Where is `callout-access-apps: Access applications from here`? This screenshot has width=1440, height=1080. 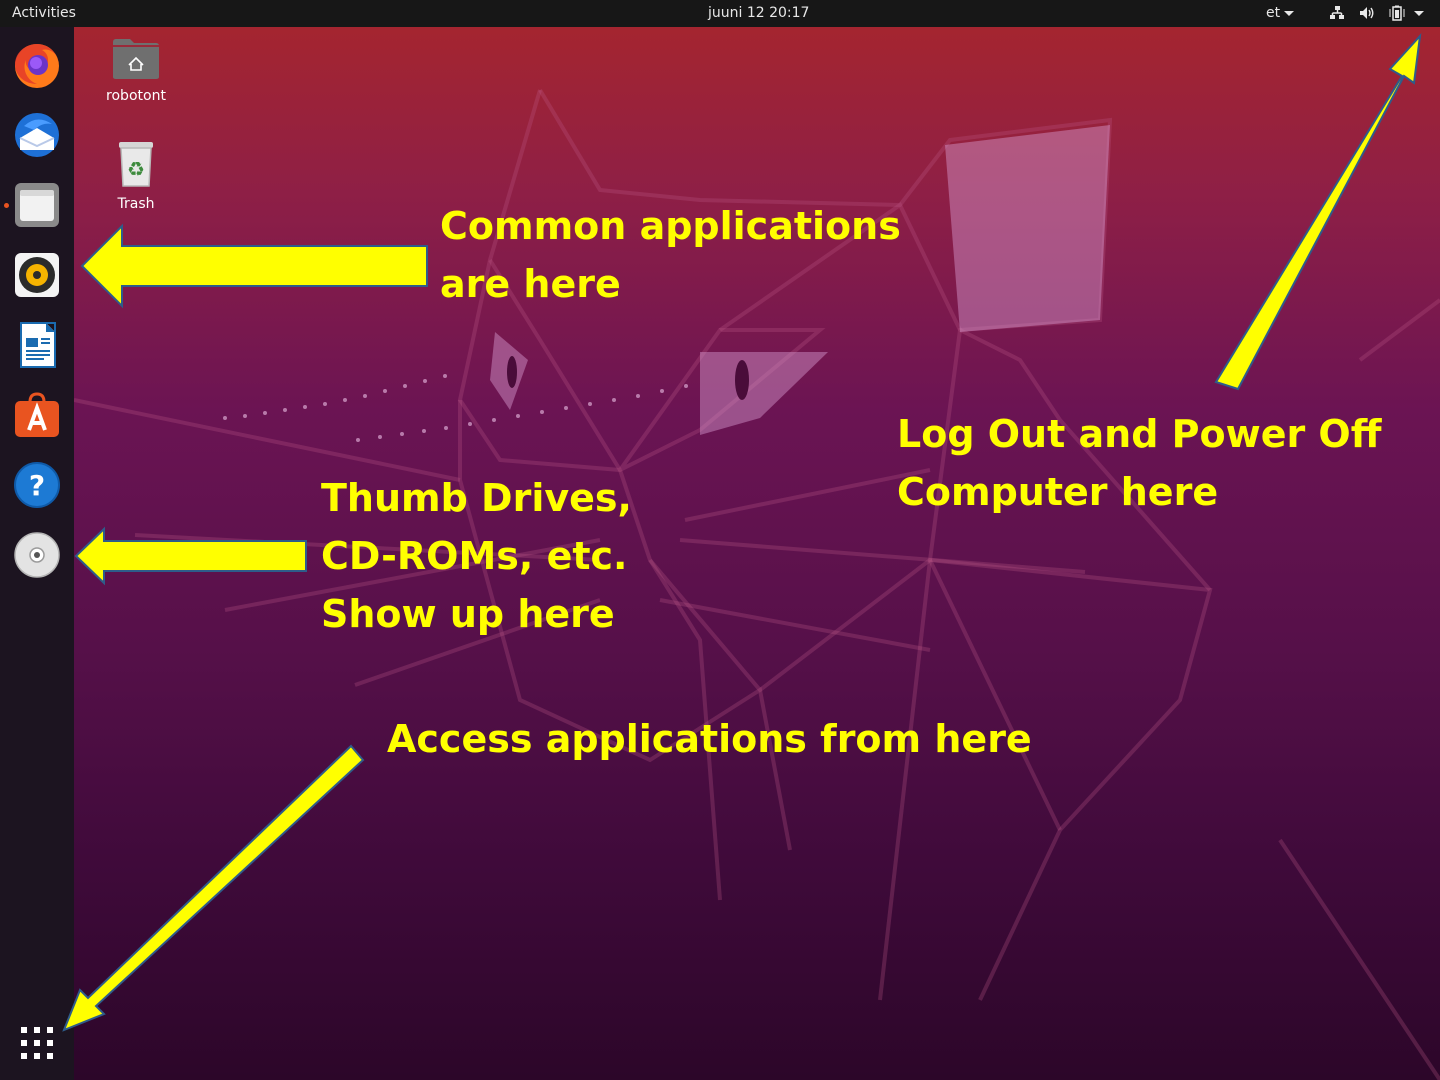 callout-access-apps: Access applications from here is located at coordinates (709, 739).